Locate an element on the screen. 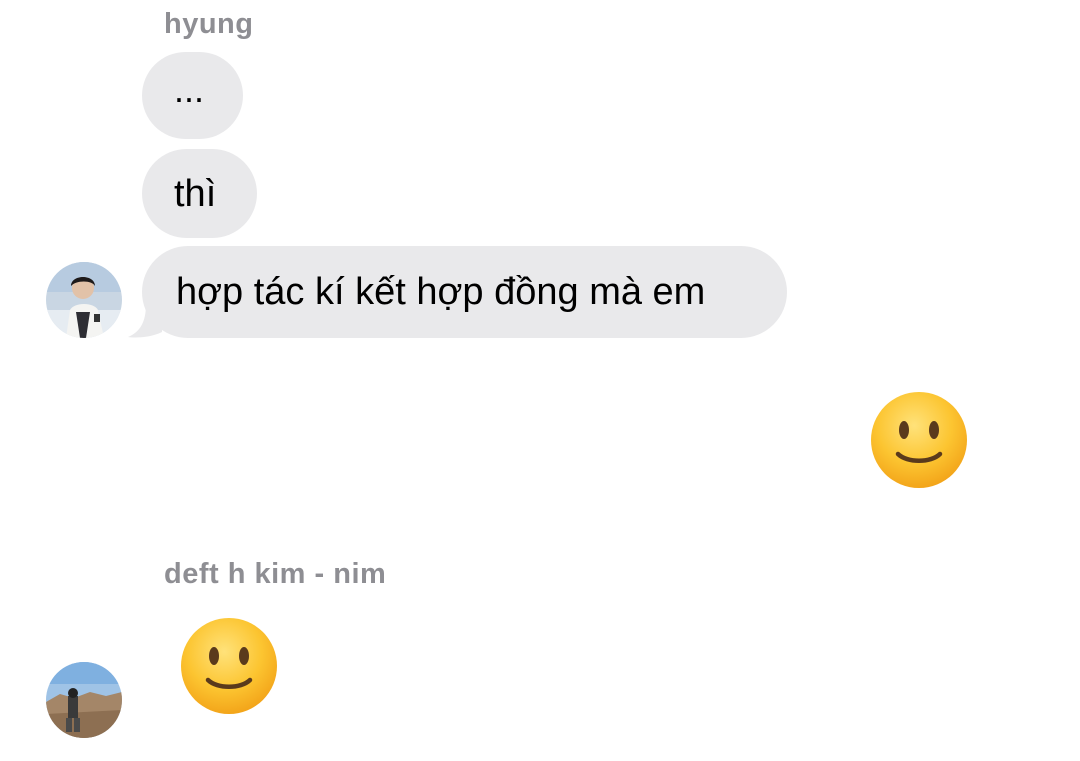  avatar-hyung is located at coordinates (84, 300).